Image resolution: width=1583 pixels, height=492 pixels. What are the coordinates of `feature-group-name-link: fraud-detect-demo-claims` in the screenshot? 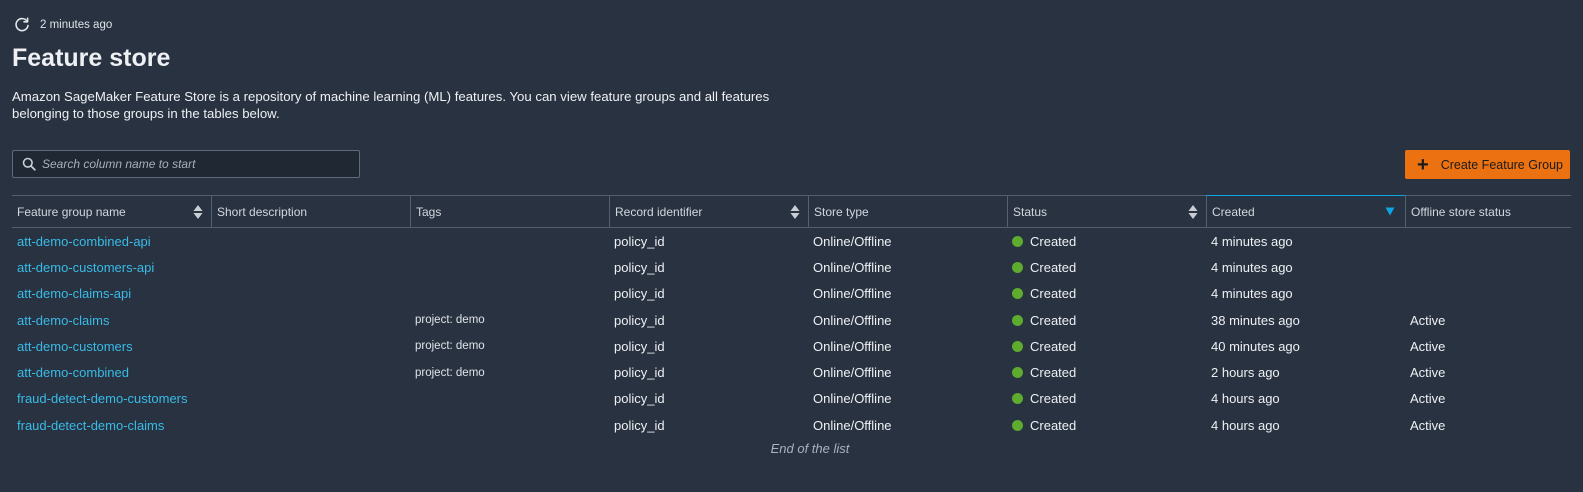 It's located at (111, 425).